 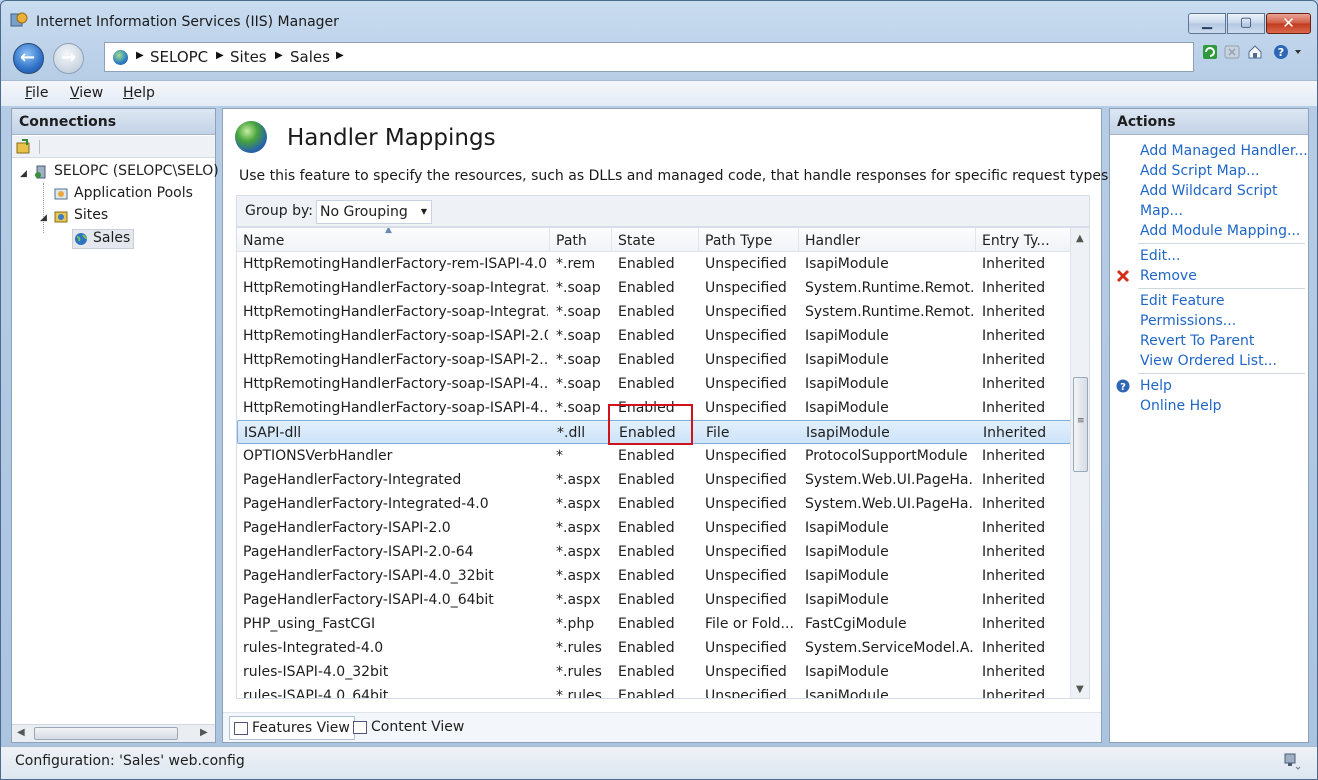 What do you see at coordinates (136, 171) in the screenshot?
I see `tree-item-label: SELOPC (SELOPC\SELO)` at bounding box center [136, 171].